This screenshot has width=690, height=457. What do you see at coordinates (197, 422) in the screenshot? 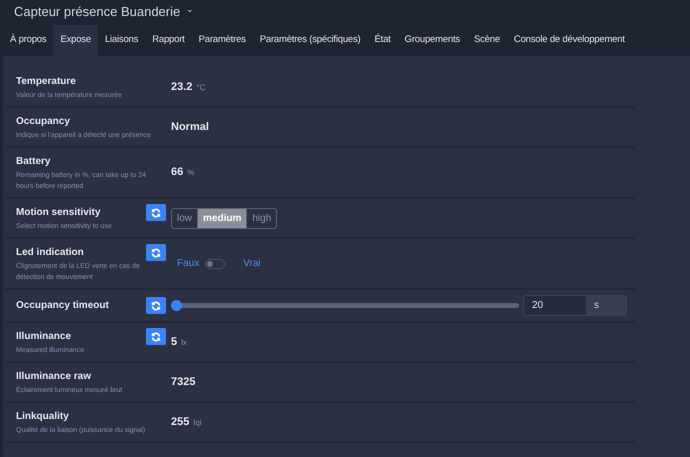
I see `unit-text: lqi` at bounding box center [197, 422].